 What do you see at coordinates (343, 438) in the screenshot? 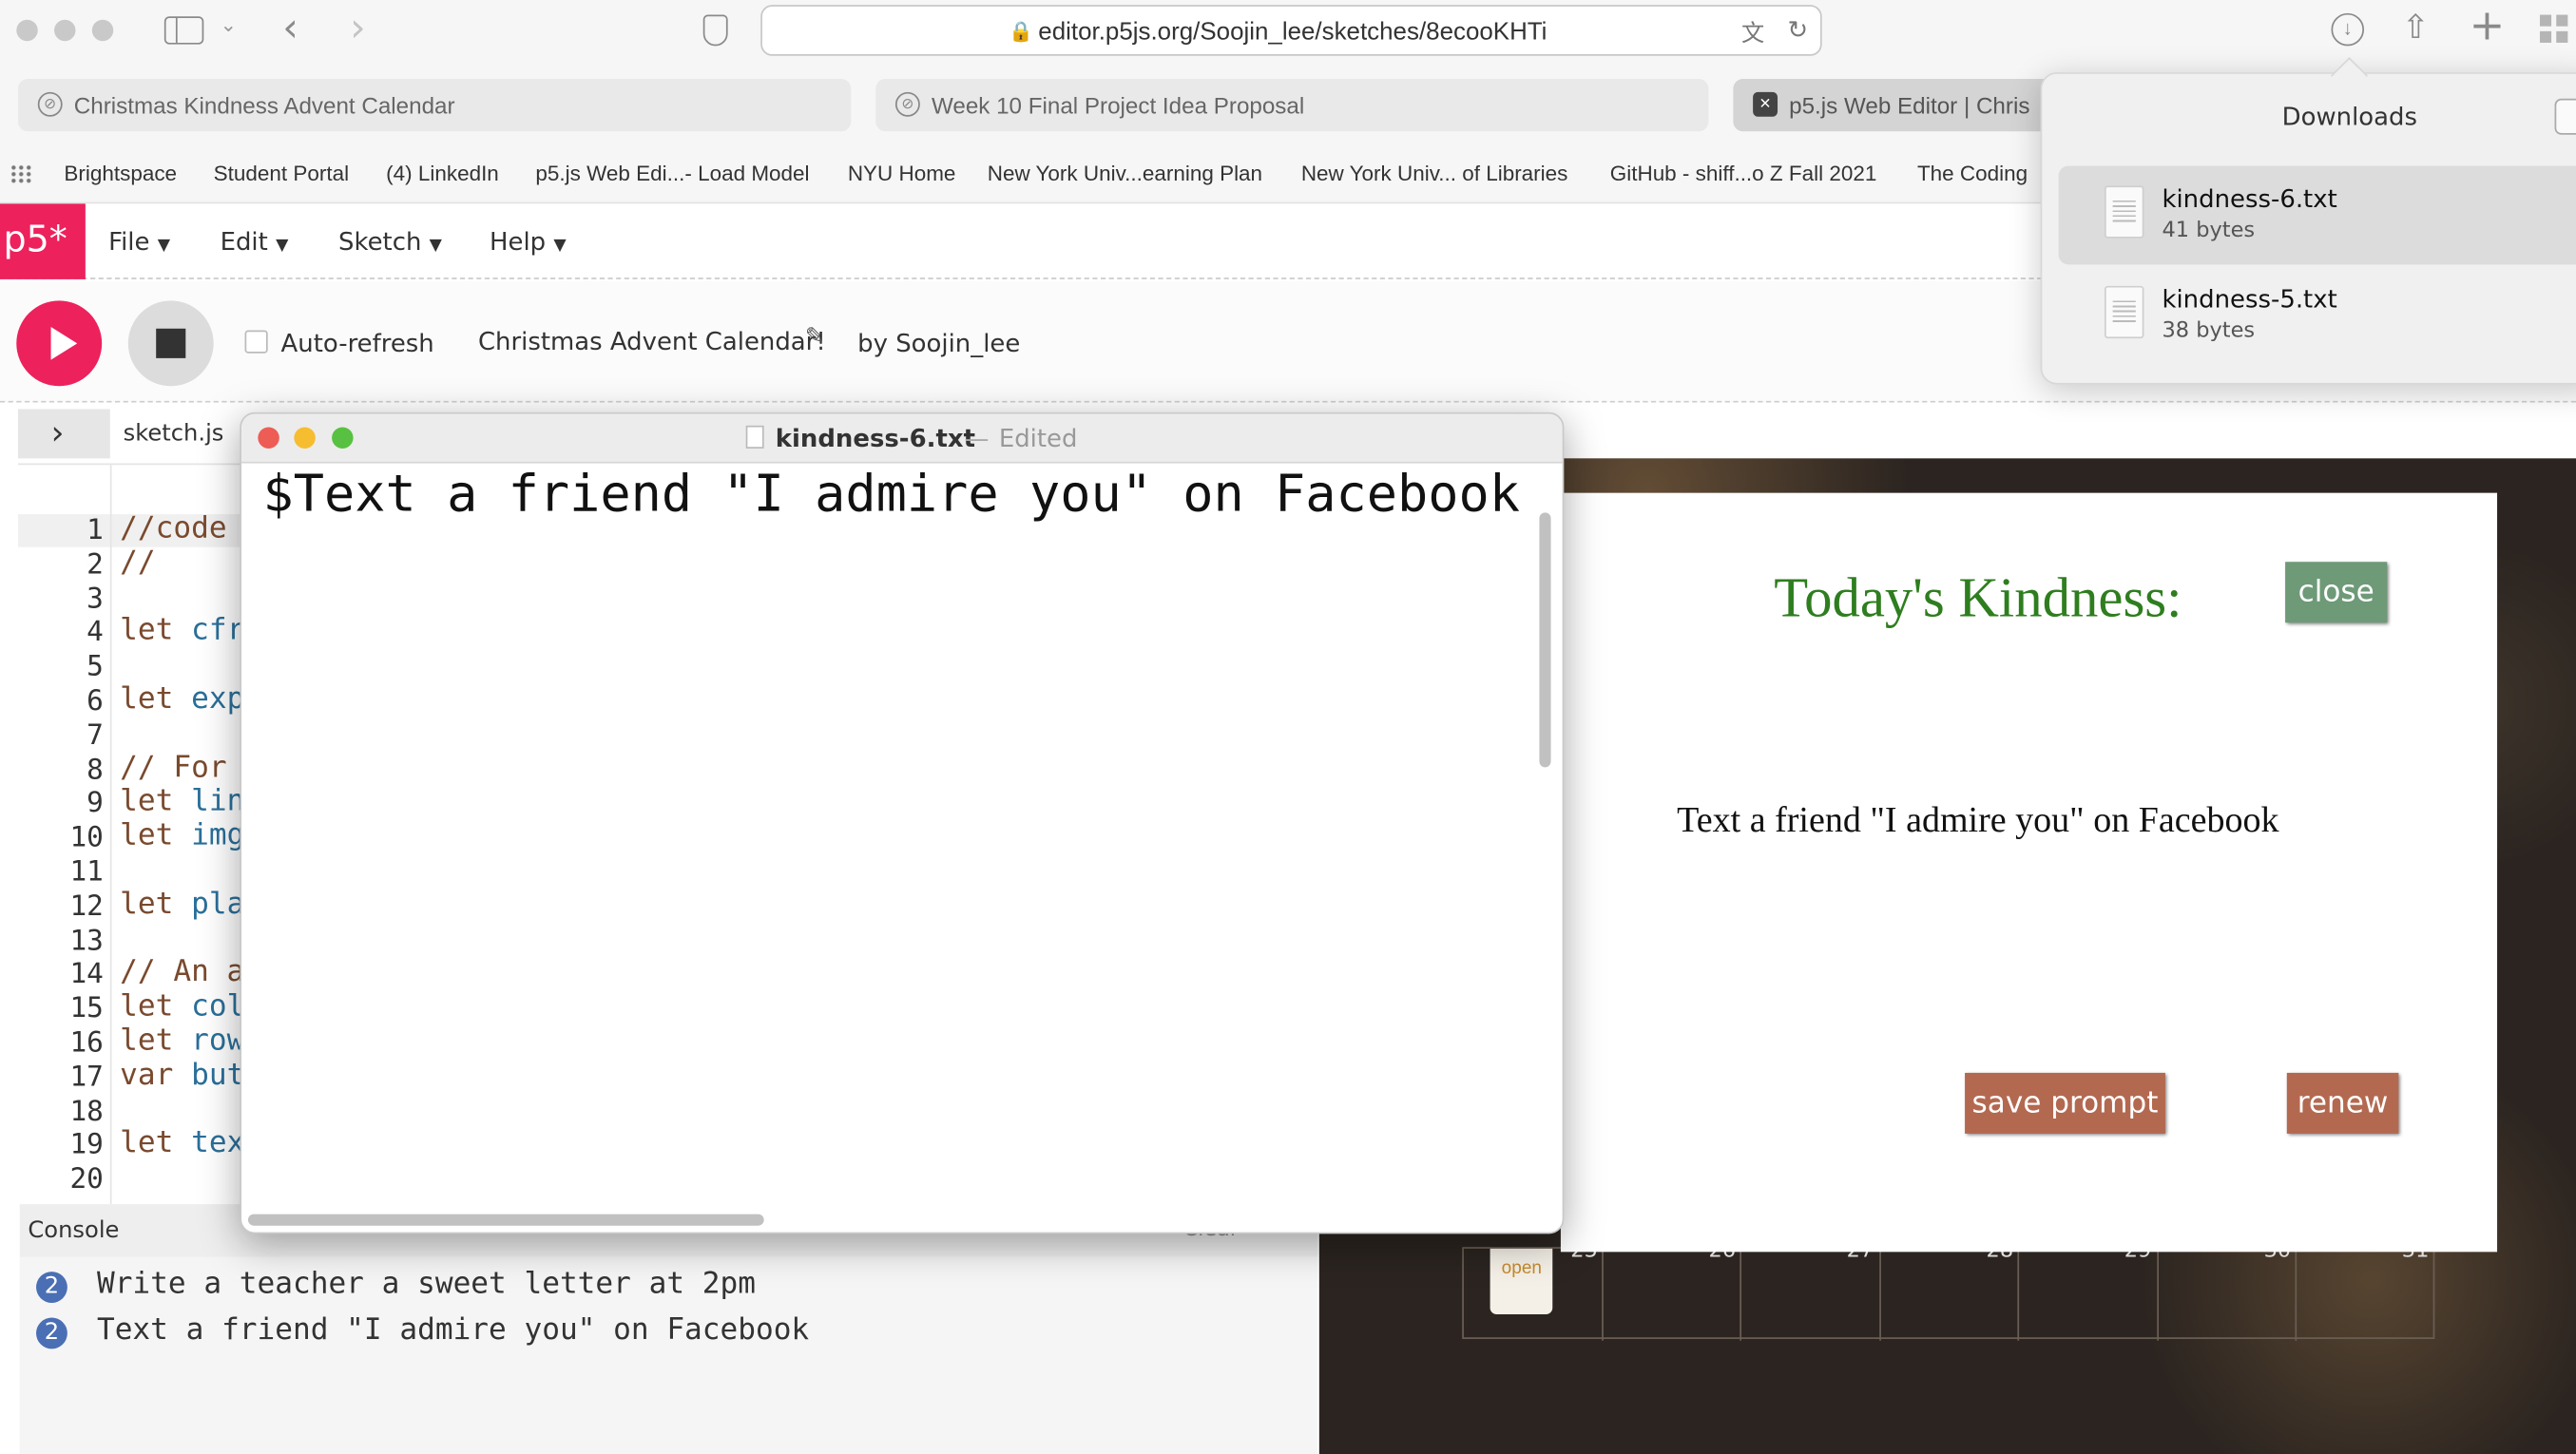
I see `zoom-icon` at bounding box center [343, 438].